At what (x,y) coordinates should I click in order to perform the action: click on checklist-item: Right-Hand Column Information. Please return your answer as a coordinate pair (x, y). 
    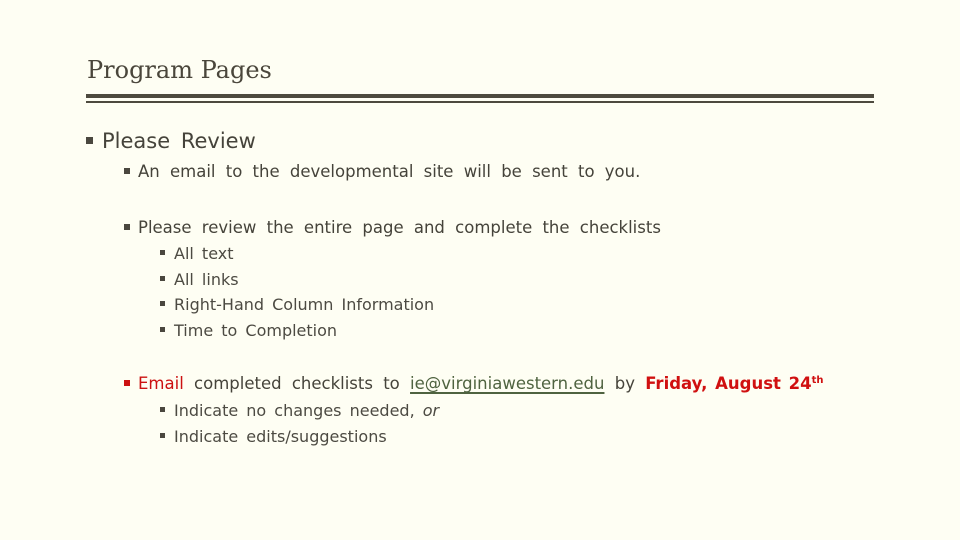
    Looking at the image, I should click on (297, 304).